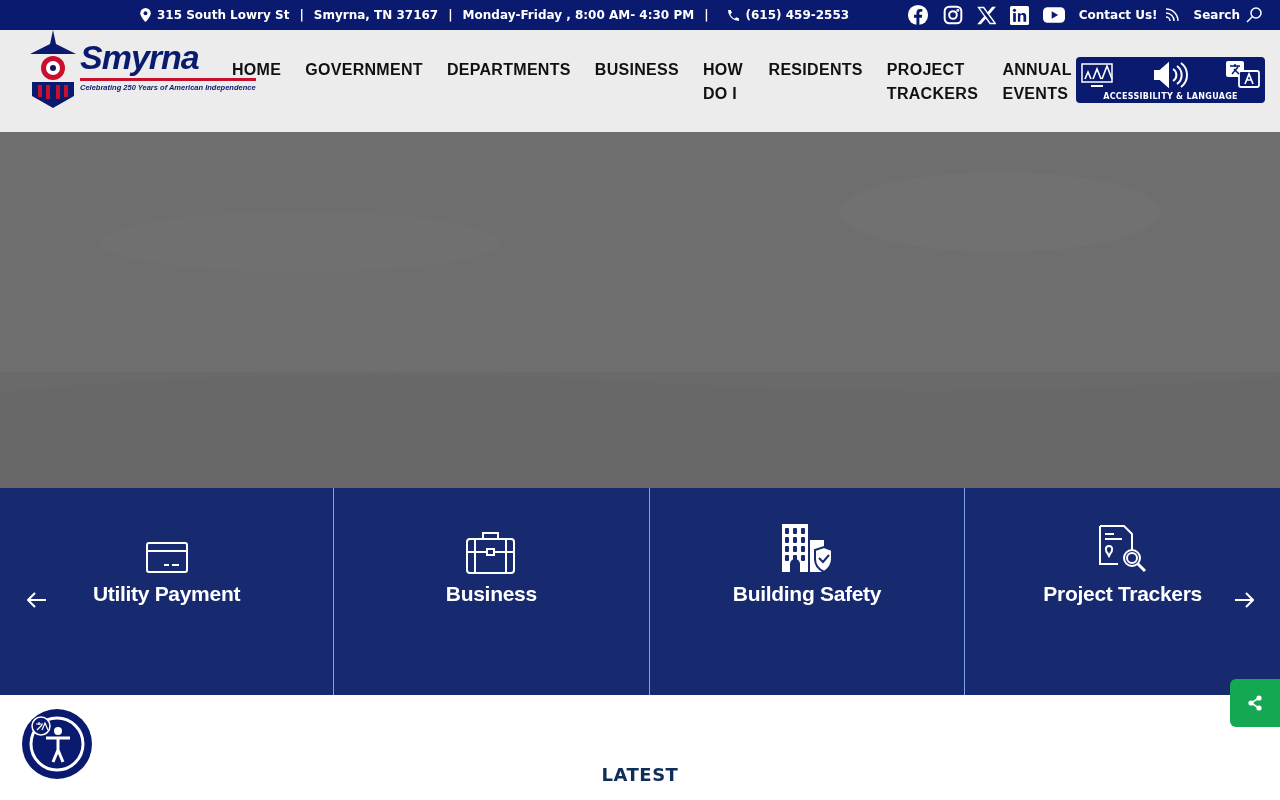  What do you see at coordinates (932, 82) in the screenshot?
I see `nav-link: PROJECT TRACKERS` at bounding box center [932, 82].